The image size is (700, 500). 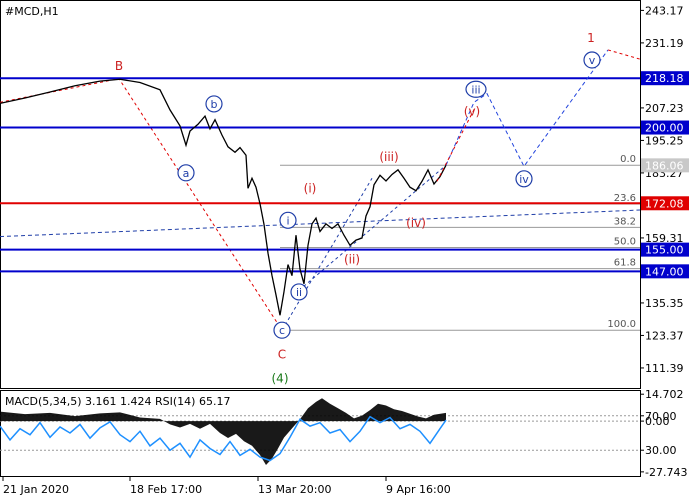 I want to click on wave-label: a, so click(x=186, y=173).